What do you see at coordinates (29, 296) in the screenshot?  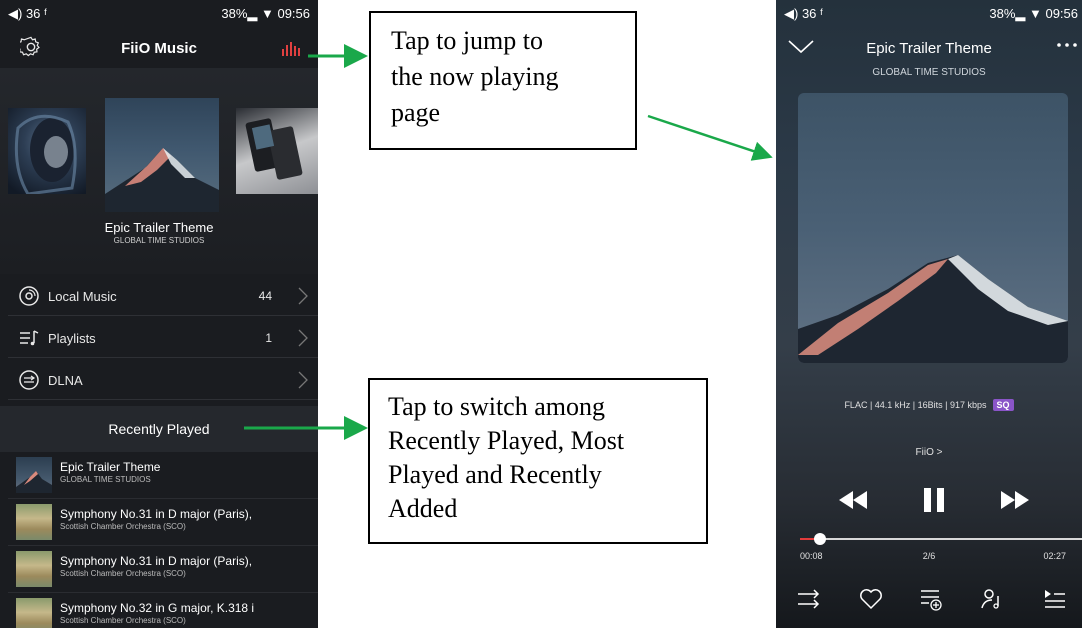 I see `disc-icon` at bounding box center [29, 296].